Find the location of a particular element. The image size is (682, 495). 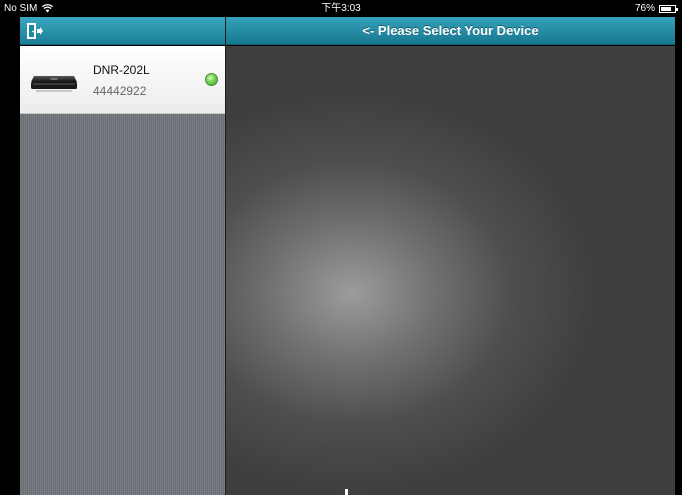

nvr-device-icon is located at coordinates (54, 84).